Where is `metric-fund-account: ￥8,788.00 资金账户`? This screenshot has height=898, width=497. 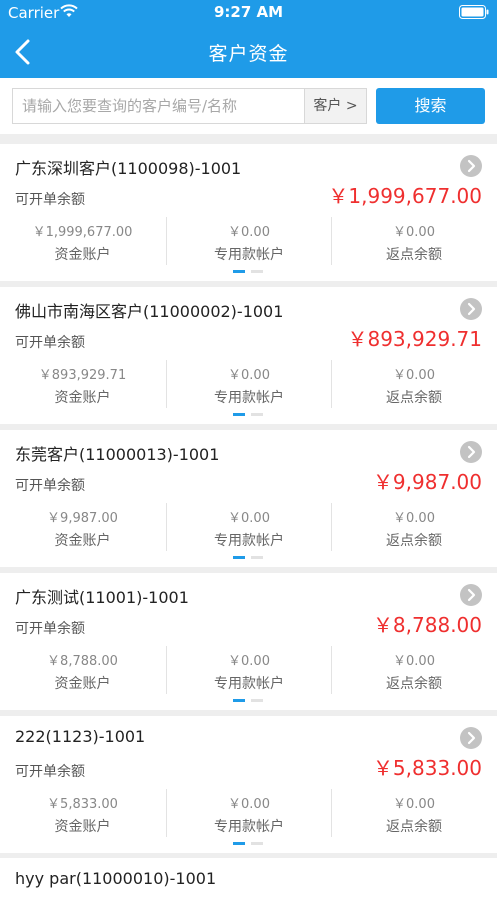 metric-fund-account: ￥8,788.00 资金账户 is located at coordinates (82, 670).